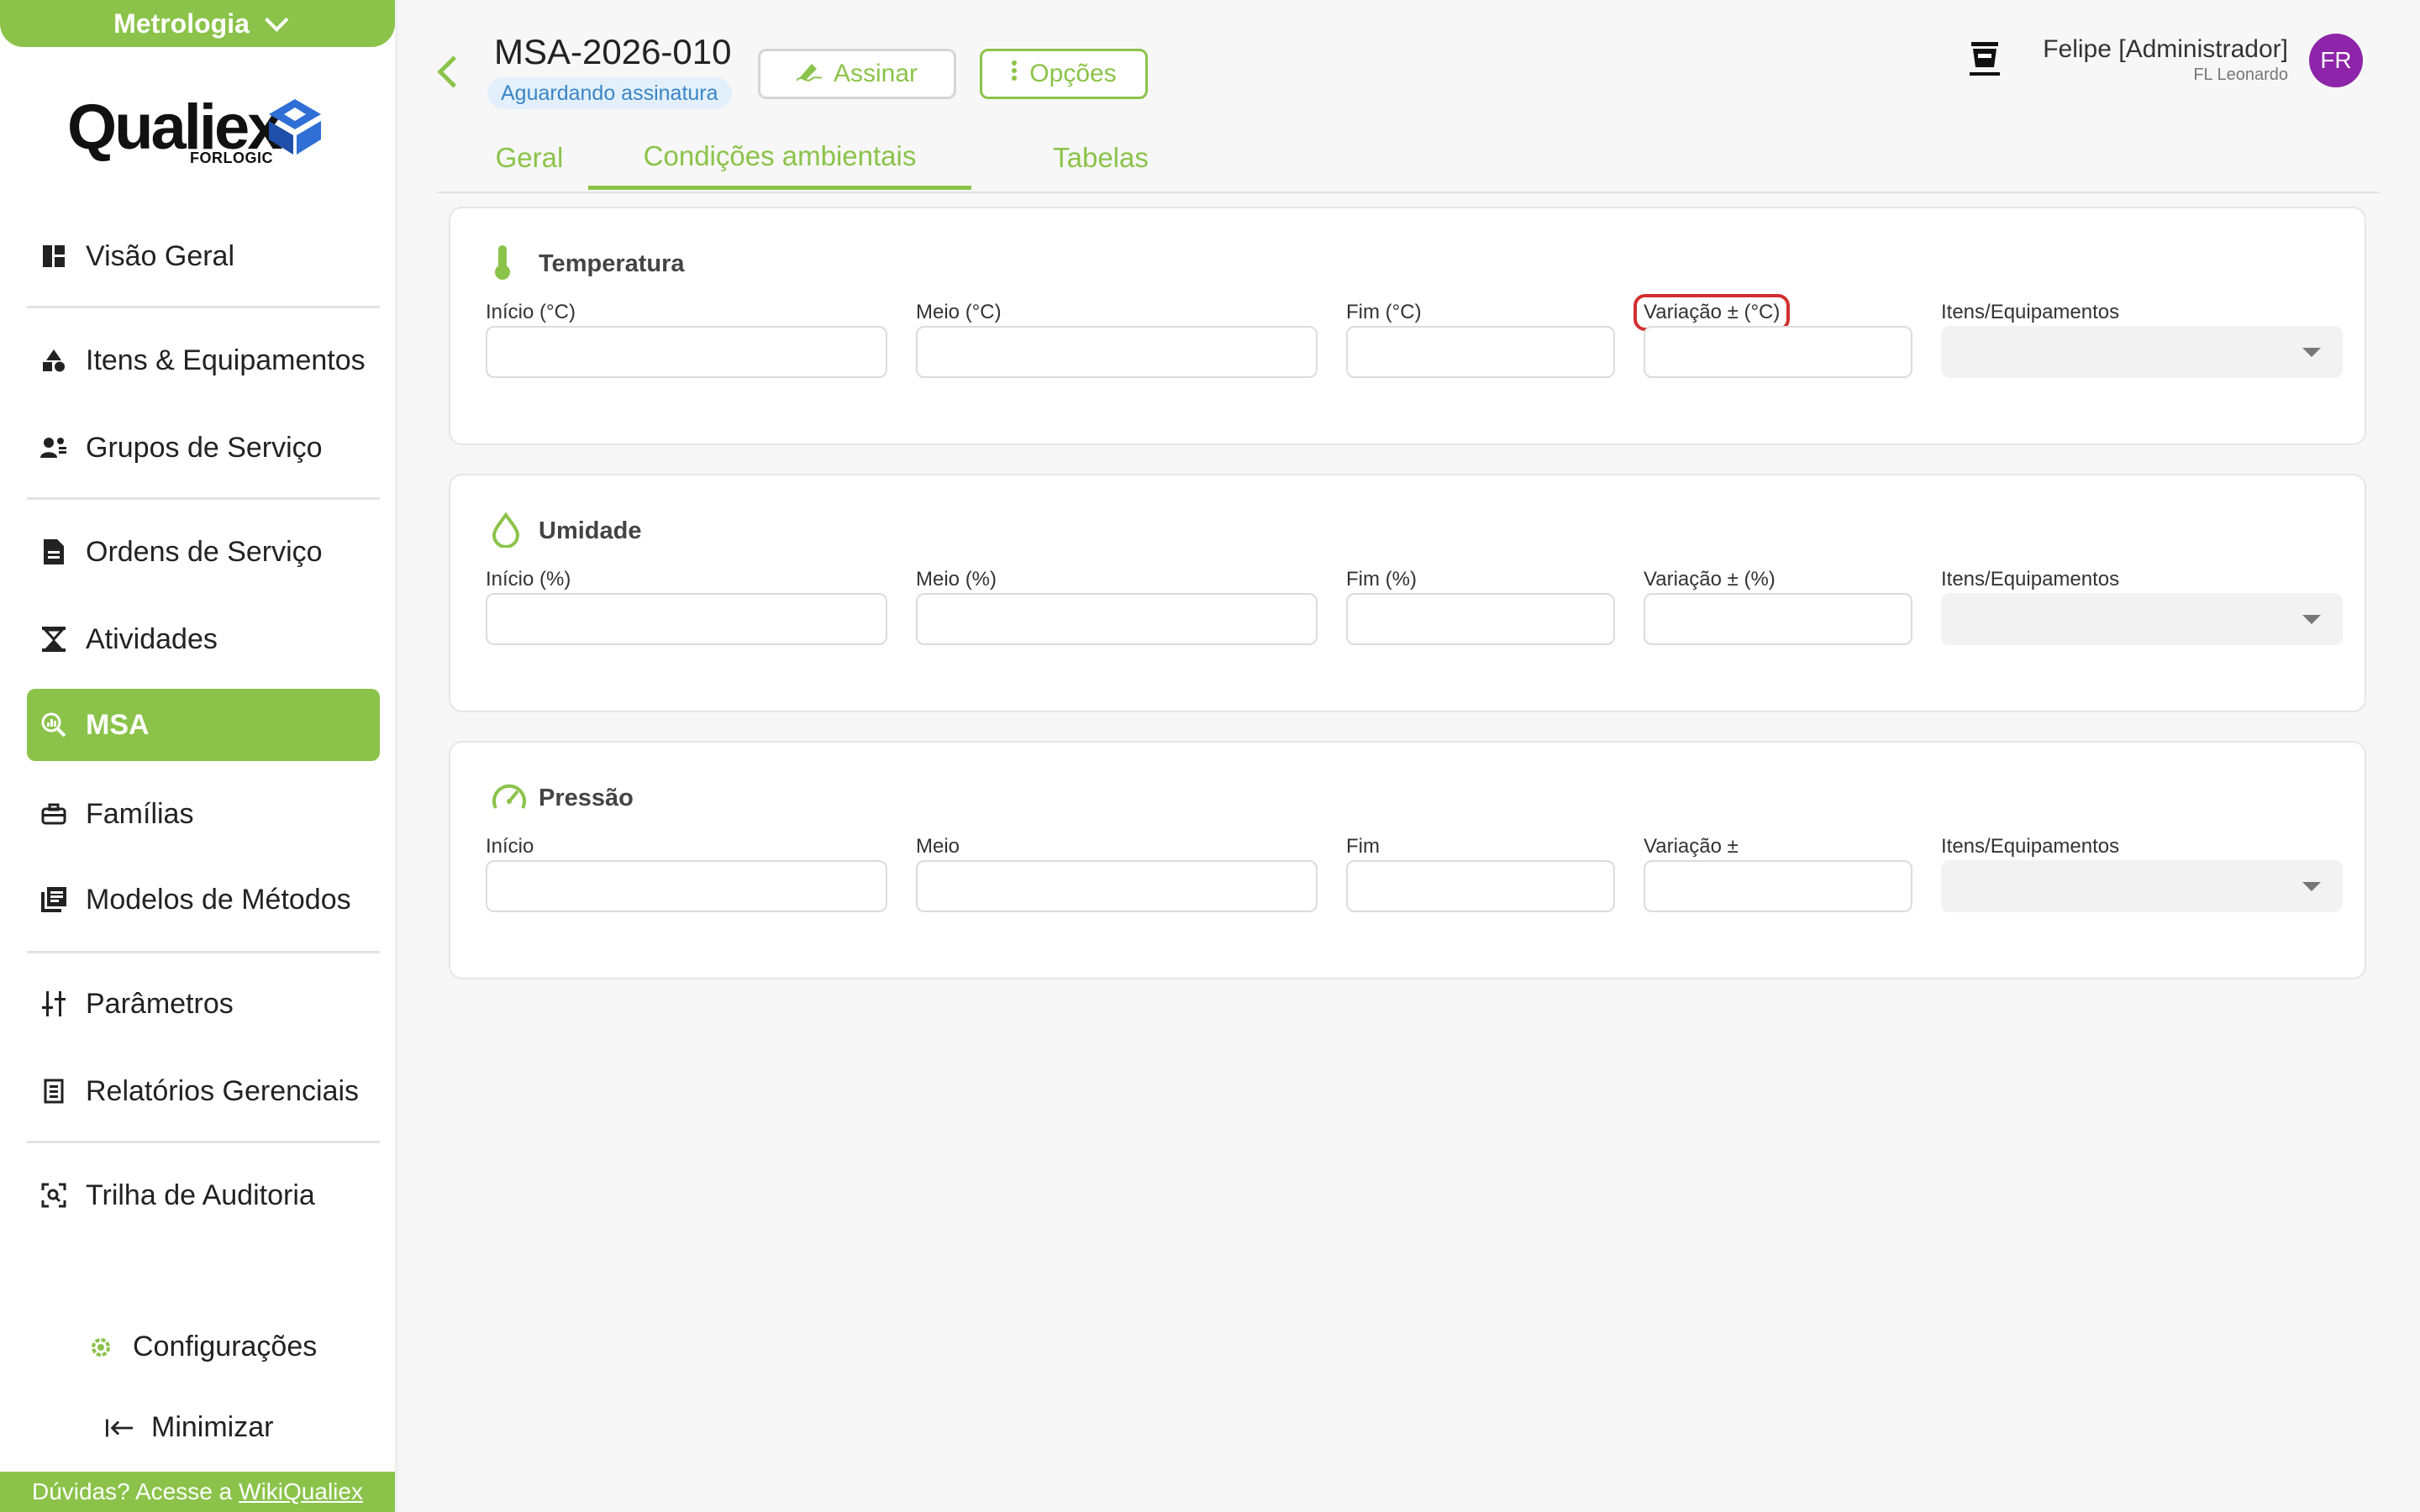  I want to click on thermometer-icon, so click(502, 264).